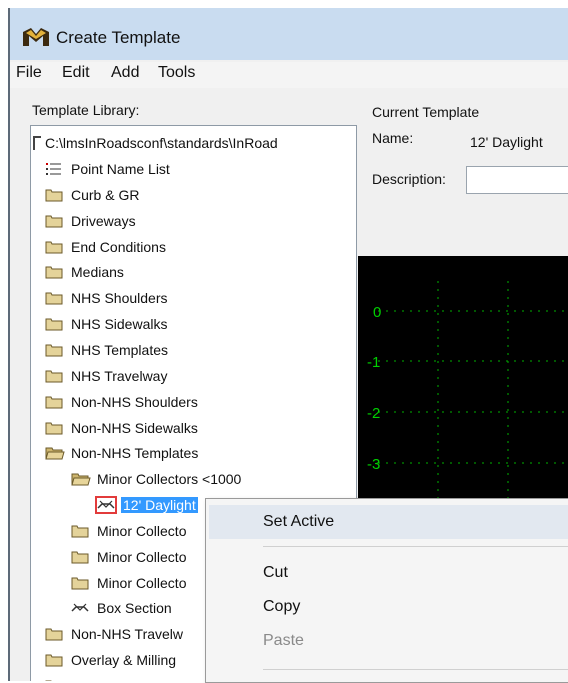  What do you see at coordinates (377, 312) in the screenshot?
I see `axis-label: 0` at bounding box center [377, 312].